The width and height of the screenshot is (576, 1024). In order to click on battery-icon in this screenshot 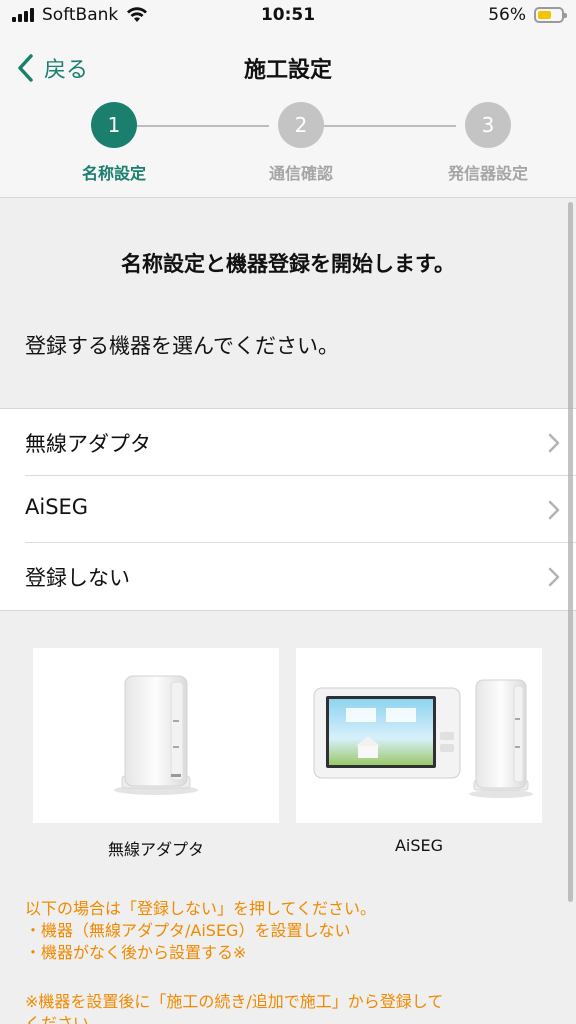, I will do `click(550, 15)`.